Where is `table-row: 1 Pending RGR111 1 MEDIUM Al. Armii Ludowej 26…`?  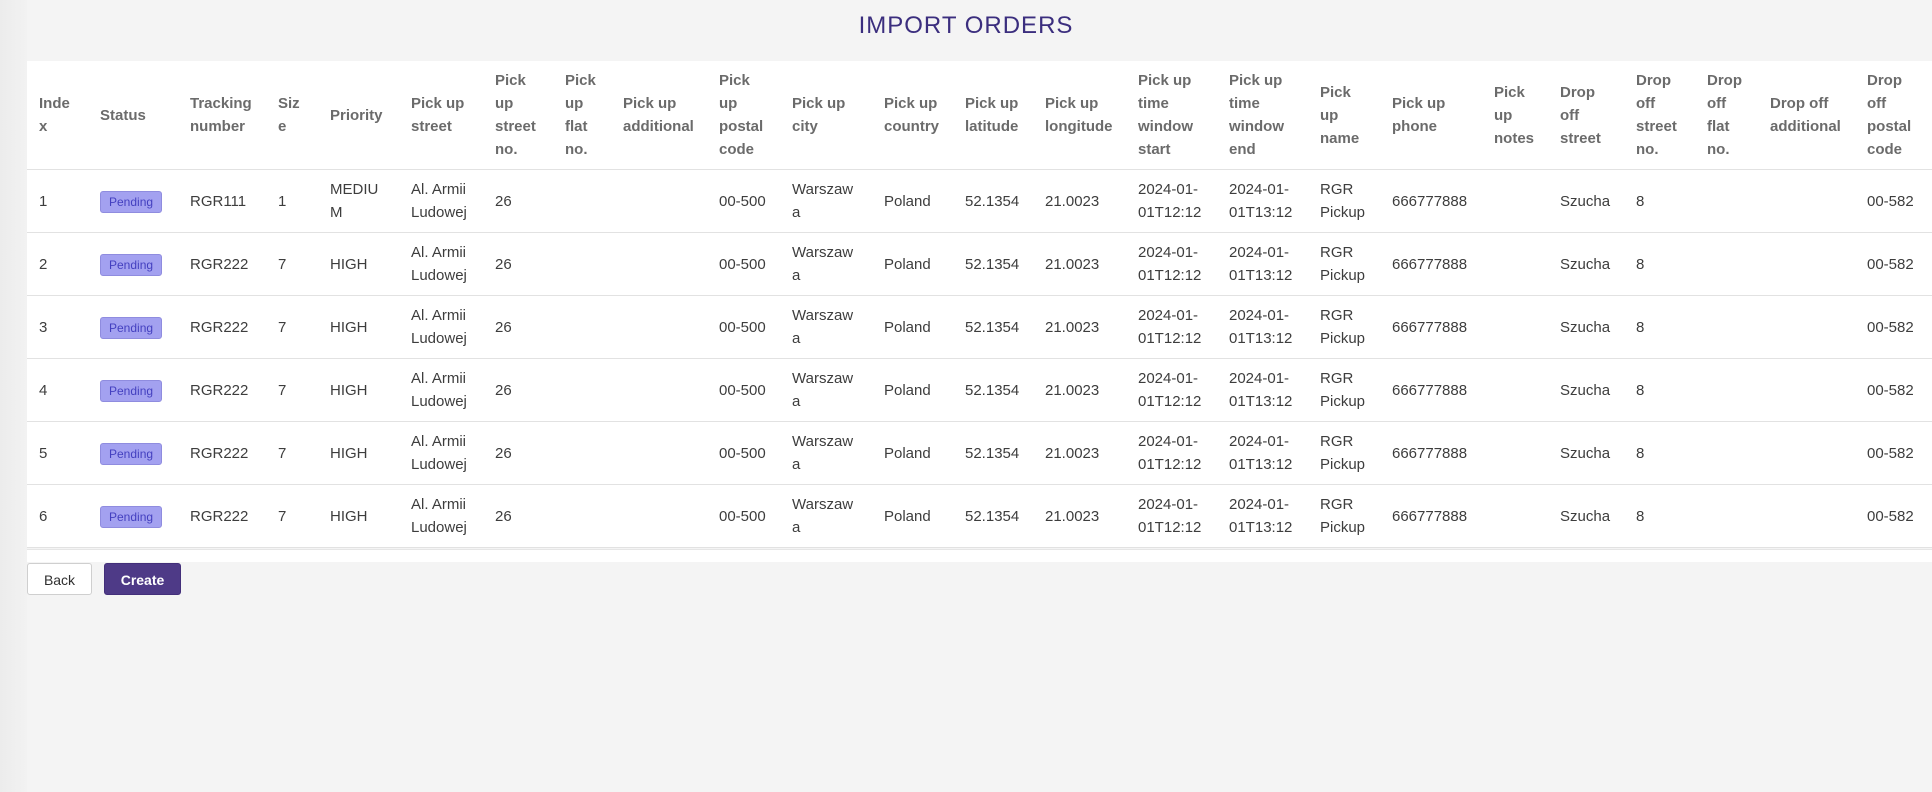 table-row: 1 Pending RGR111 1 MEDIUM Al. Armii Ludowej 26… is located at coordinates (979, 201).